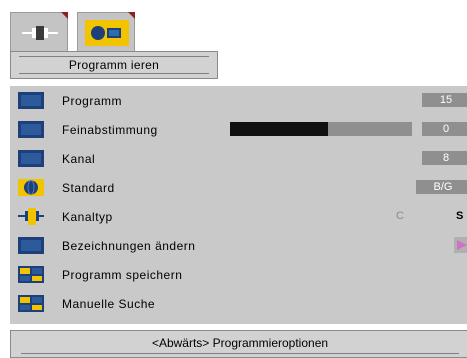  I want to click on menu-item-standard: Standard B/G, so click(238, 187).